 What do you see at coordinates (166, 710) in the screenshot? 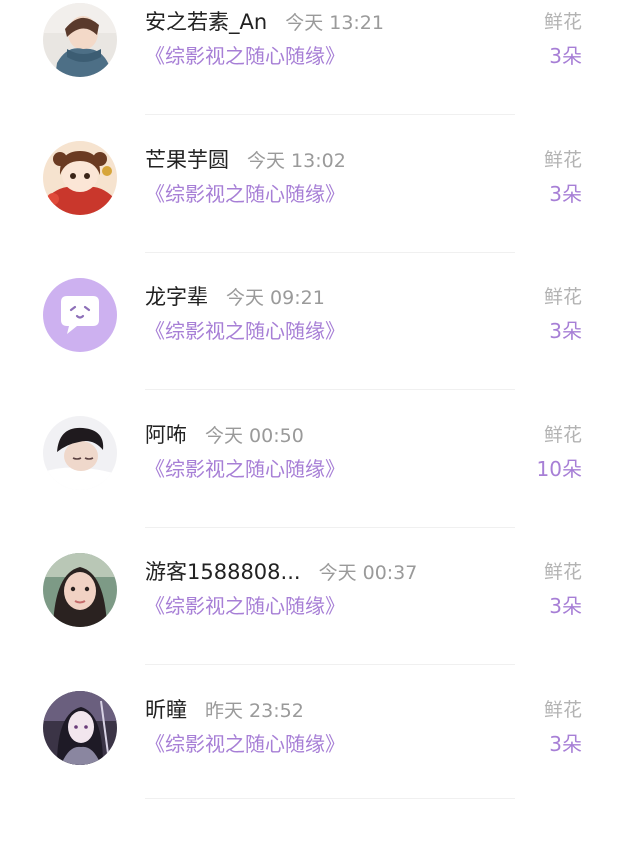
I see `user-name: 昕瞳` at bounding box center [166, 710].